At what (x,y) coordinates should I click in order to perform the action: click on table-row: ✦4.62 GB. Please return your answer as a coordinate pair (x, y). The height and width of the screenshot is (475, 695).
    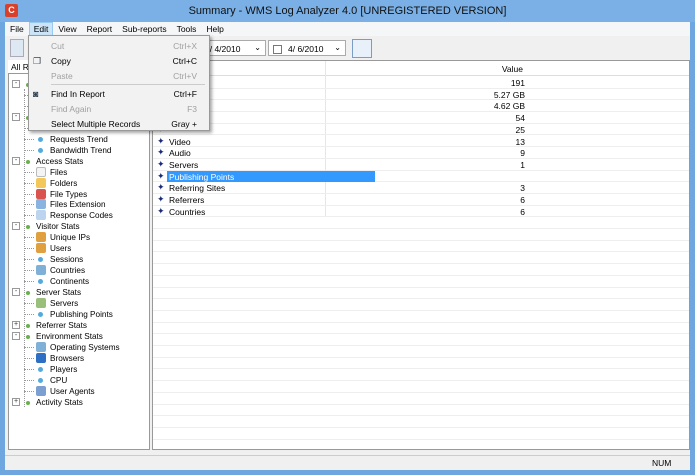
    Looking at the image, I should click on (421, 106).